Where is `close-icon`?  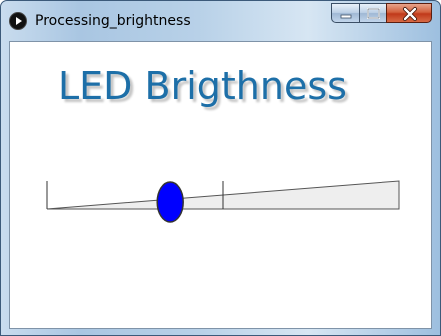 close-icon is located at coordinates (410, 14).